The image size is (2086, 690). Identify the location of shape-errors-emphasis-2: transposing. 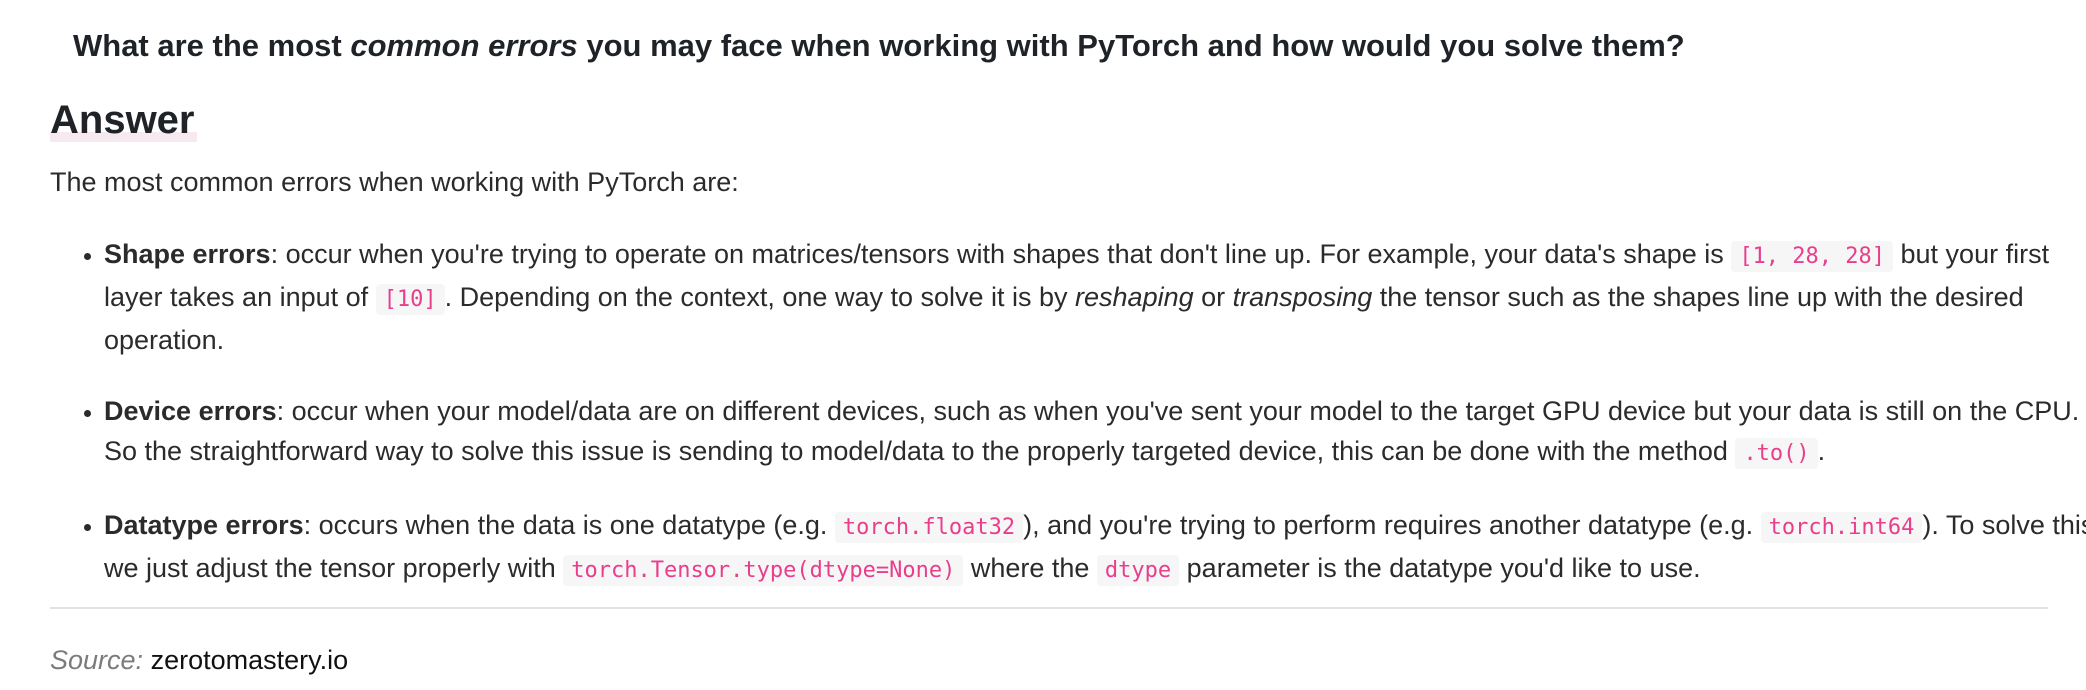
(1302, 297).